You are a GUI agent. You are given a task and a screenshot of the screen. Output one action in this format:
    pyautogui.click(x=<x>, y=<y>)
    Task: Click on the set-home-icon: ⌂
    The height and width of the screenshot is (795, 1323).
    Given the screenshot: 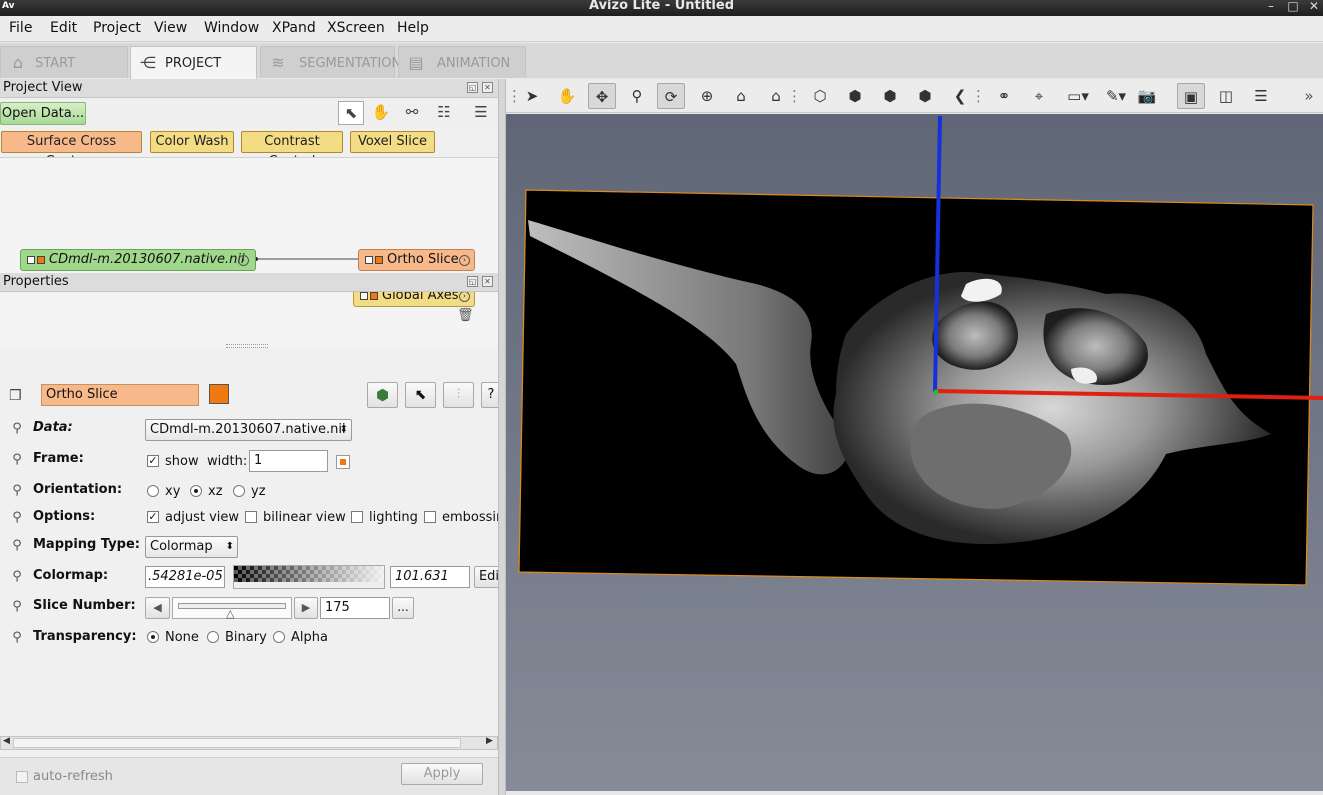 What is the action you would take?
    pyautogui.click(x=776, y=96)
    